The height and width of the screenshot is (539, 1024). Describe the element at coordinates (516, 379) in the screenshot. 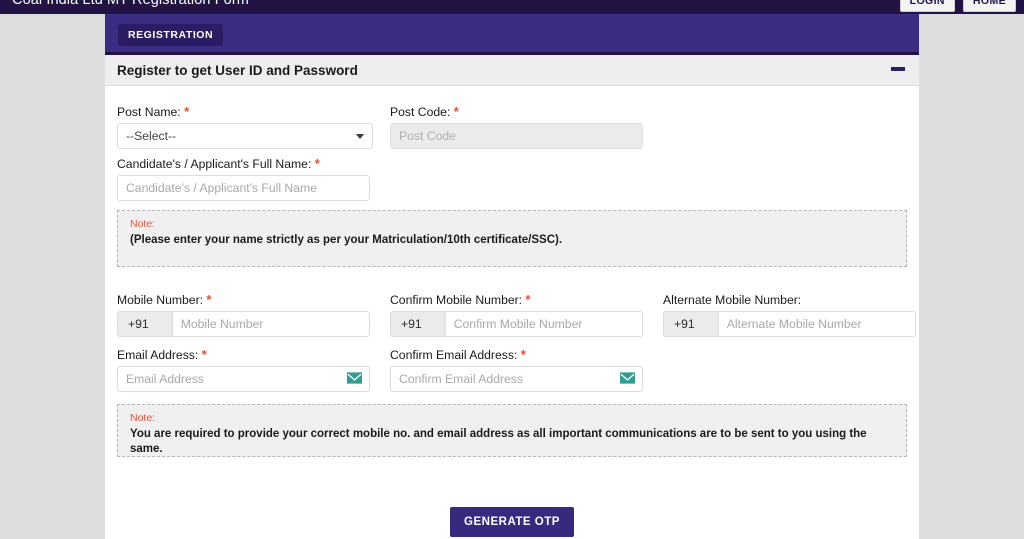

I see `confirm-email-input` at that location.